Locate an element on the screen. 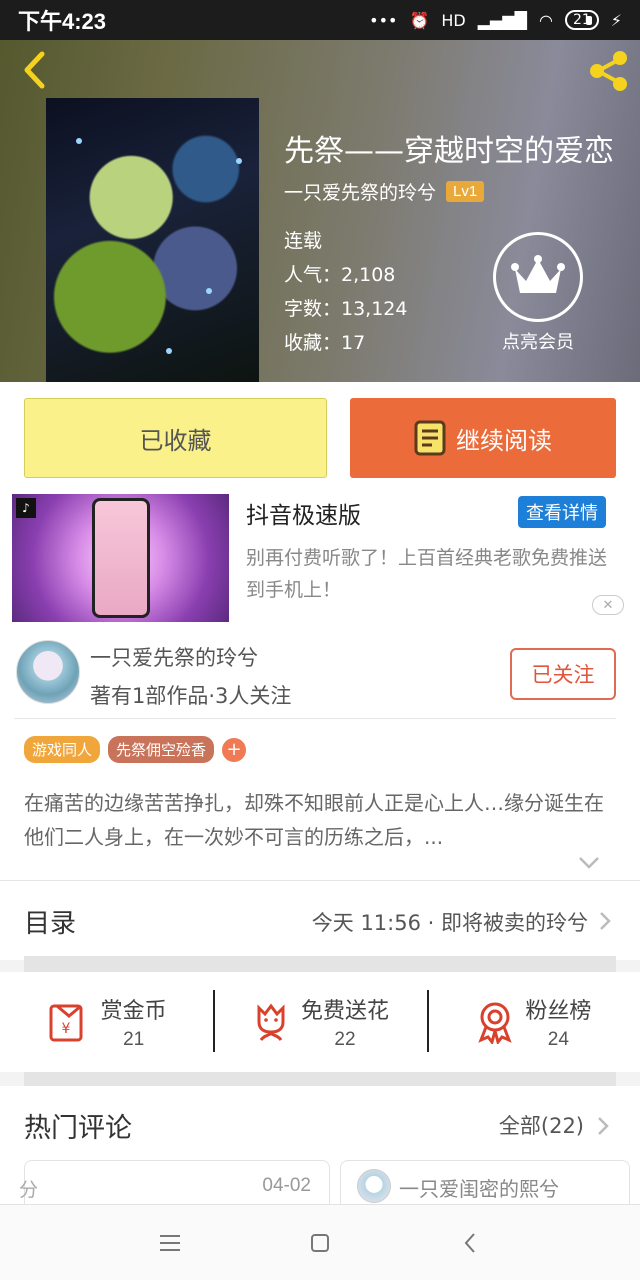  divider is located at coordinates (315, 718).